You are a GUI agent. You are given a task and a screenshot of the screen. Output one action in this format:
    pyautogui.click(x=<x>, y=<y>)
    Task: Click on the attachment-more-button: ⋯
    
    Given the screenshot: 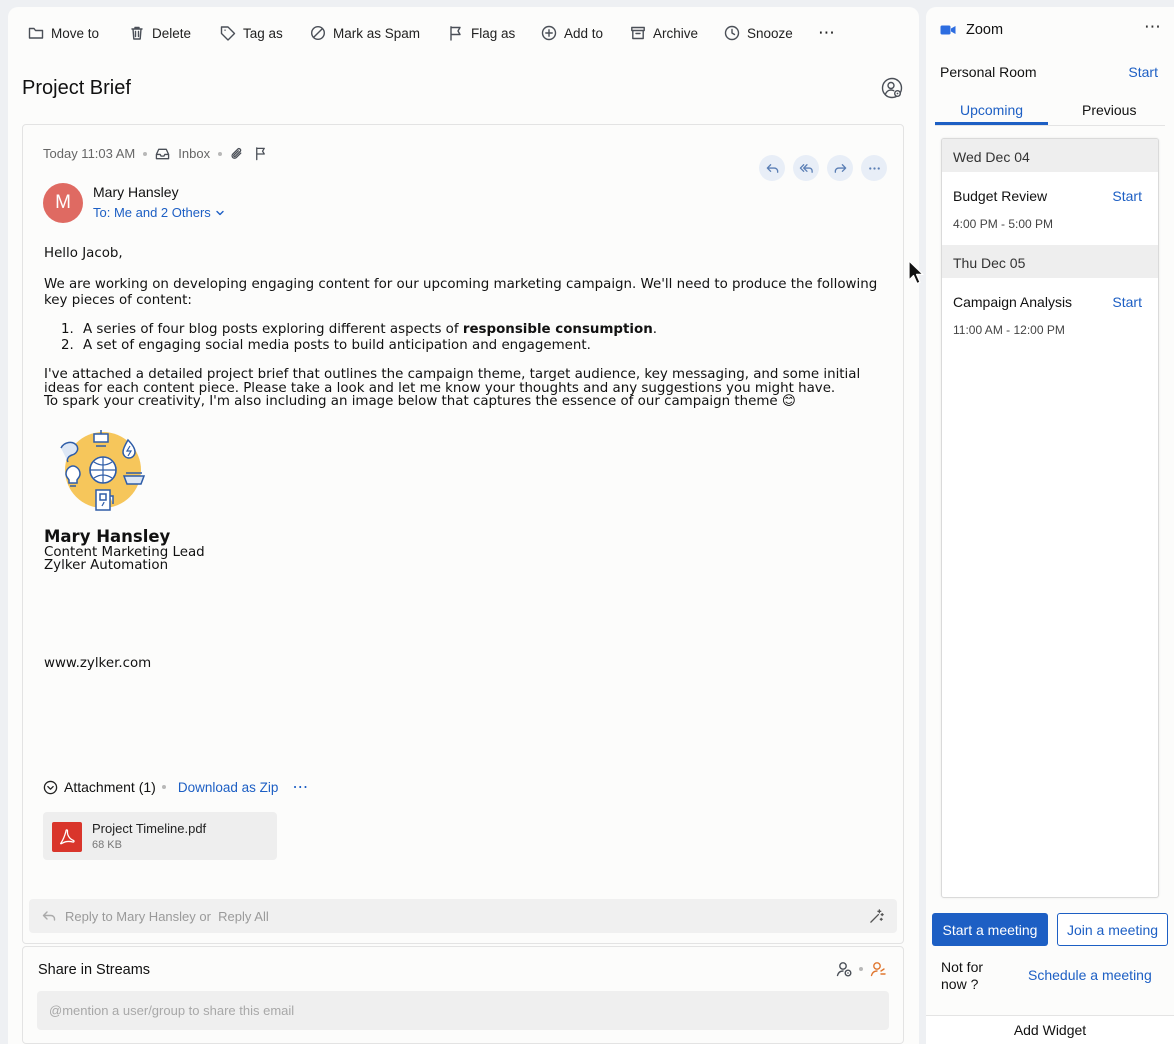 What is the action you would take?
    pyautogui.click(x=300, y=787)
    